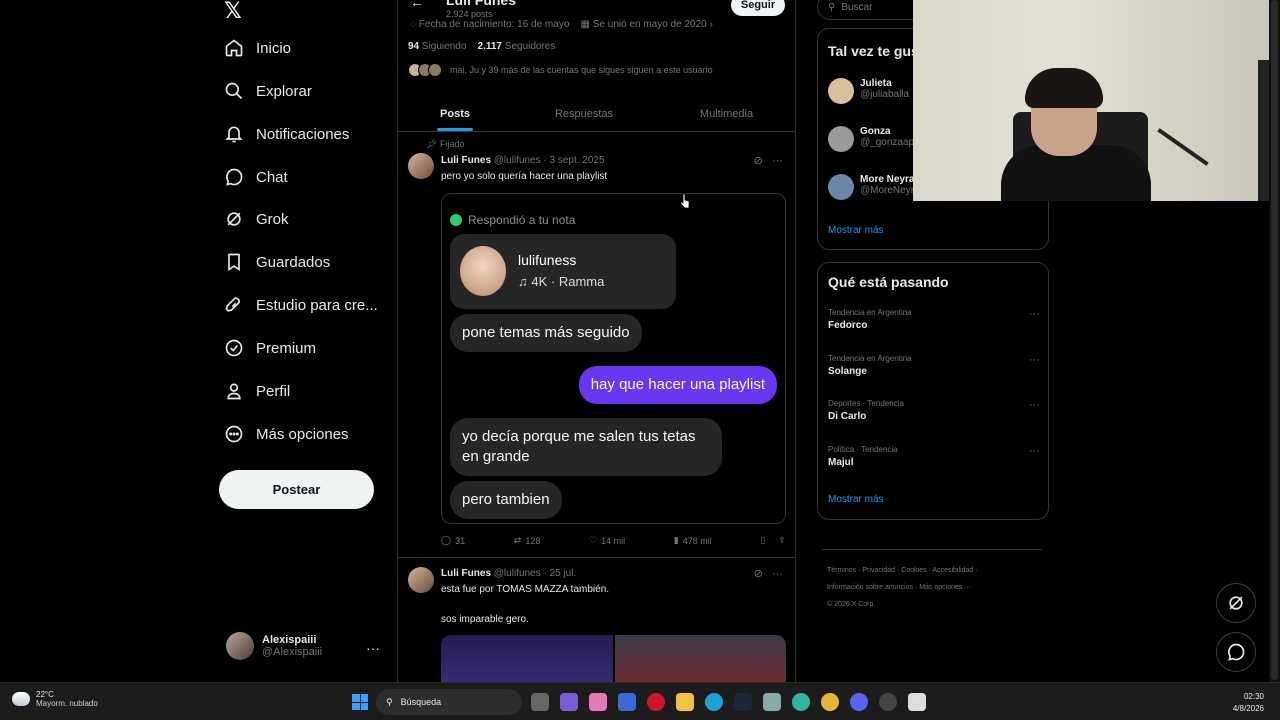 This screenshot has height=720, width=1280. What do you see at coordinates (455, 113) in the screenshot?
I see `tab-posts: Posts` at bounding box center [455, 113].